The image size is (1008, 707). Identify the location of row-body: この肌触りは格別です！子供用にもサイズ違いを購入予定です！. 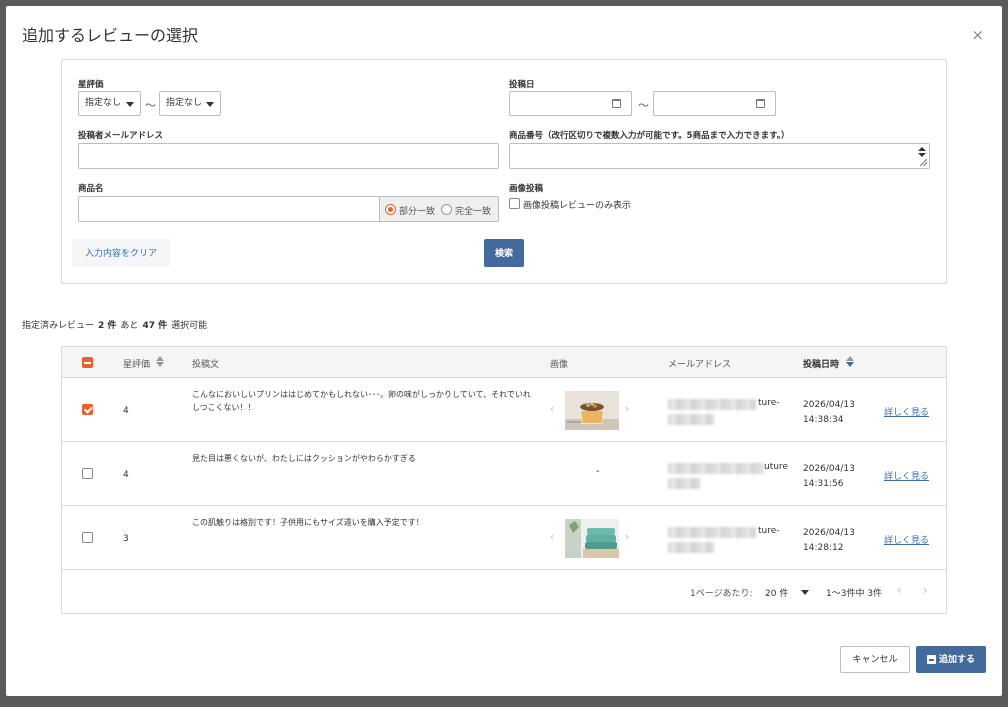
(308, 522).